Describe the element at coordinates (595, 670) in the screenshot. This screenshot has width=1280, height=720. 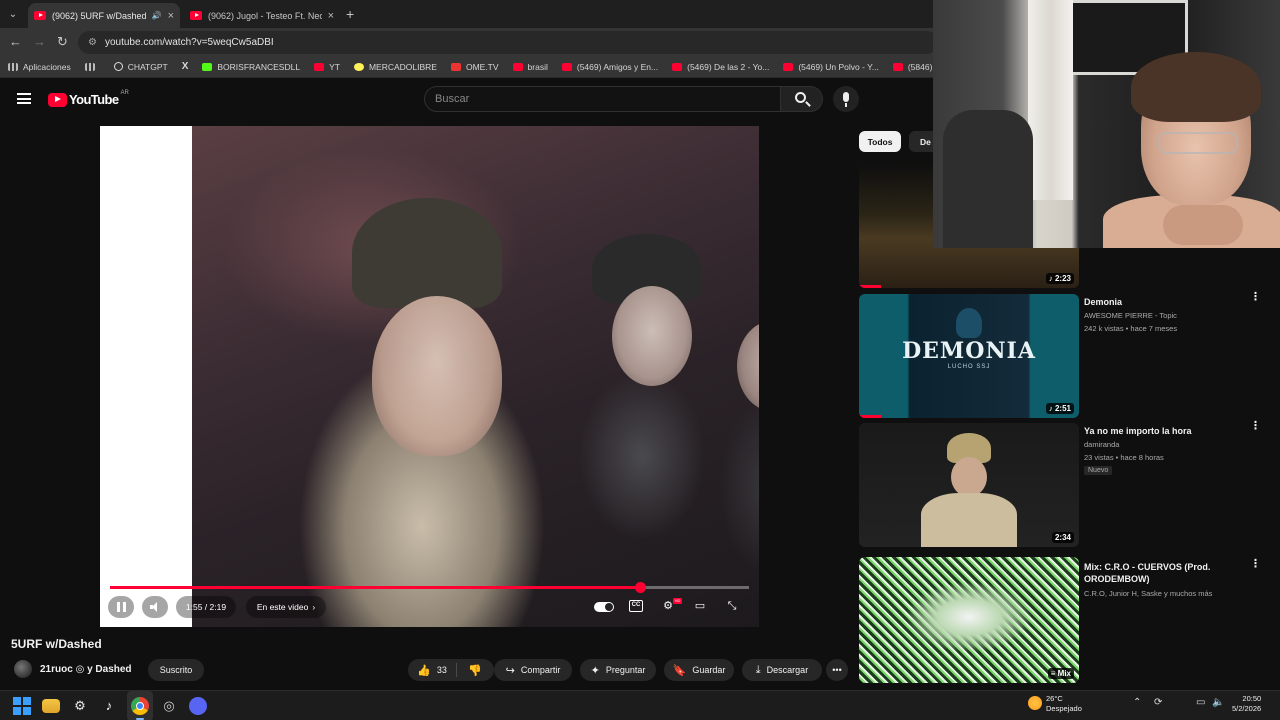
I see `sparkle-icon: ✦` at that location.